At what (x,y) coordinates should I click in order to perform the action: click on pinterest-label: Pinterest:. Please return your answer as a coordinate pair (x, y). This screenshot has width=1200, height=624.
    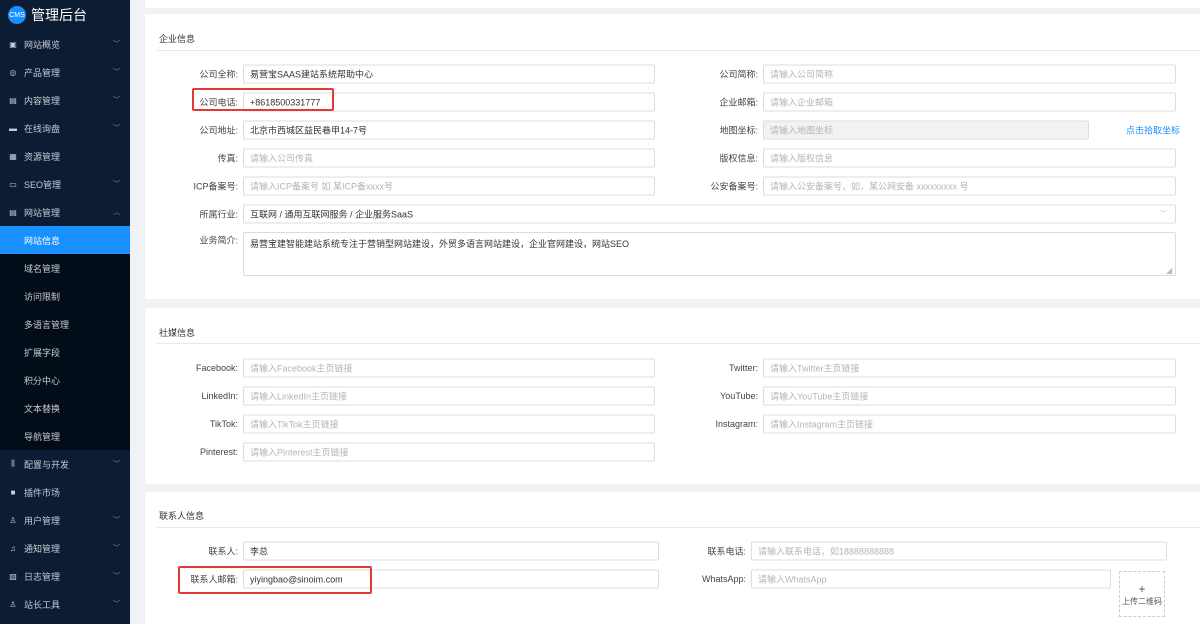
    Looking at the image, I should click on (218, 452).